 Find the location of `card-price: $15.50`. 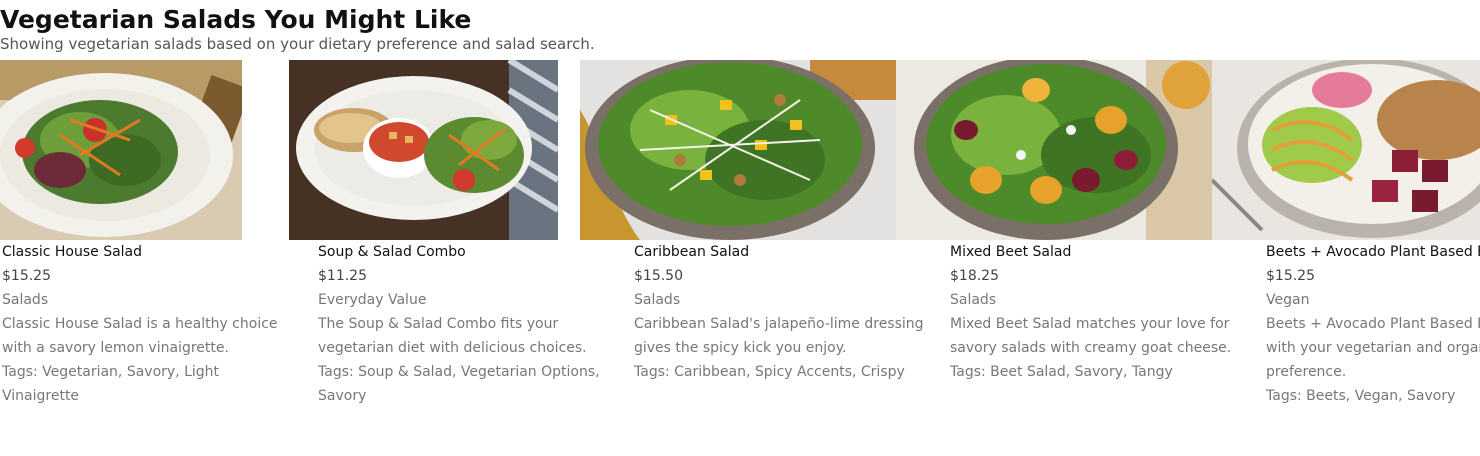

card-price: $15.50 is located at coordinates (658, 276).